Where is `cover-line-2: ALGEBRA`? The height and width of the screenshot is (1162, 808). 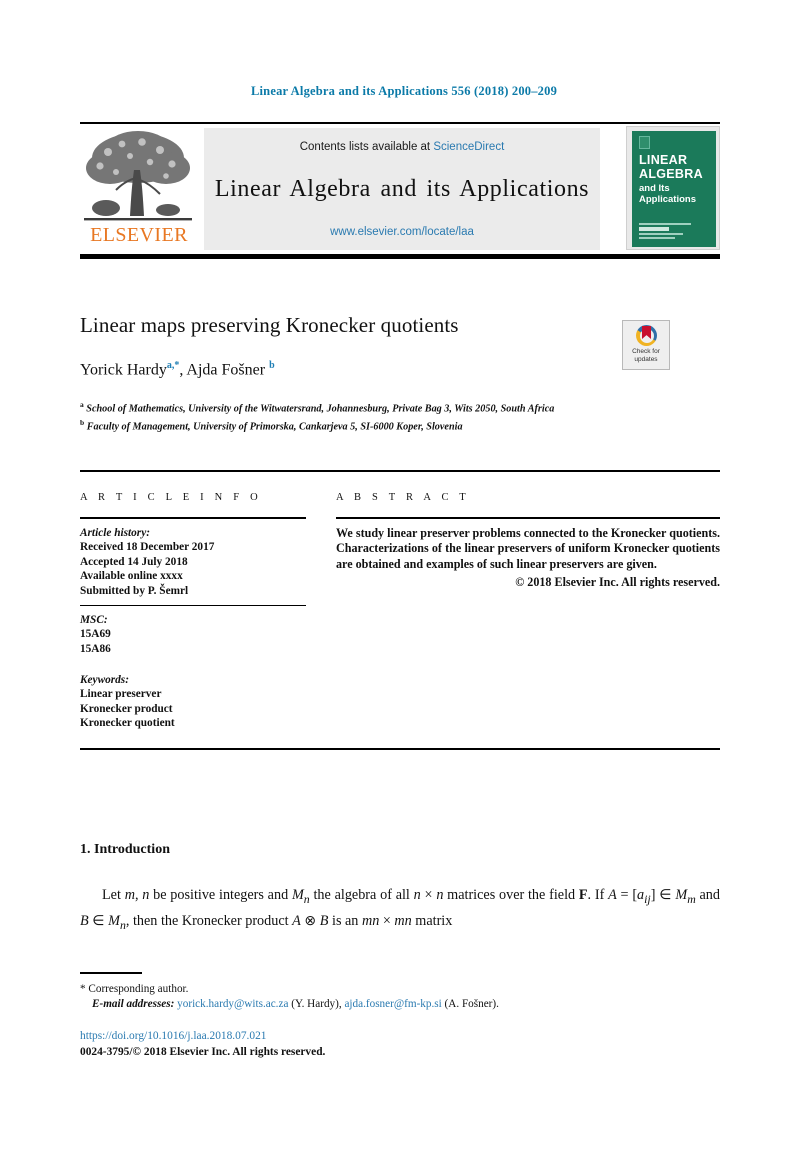 cover-line-2: ALGEBRA is located at coordinates (671, 174).